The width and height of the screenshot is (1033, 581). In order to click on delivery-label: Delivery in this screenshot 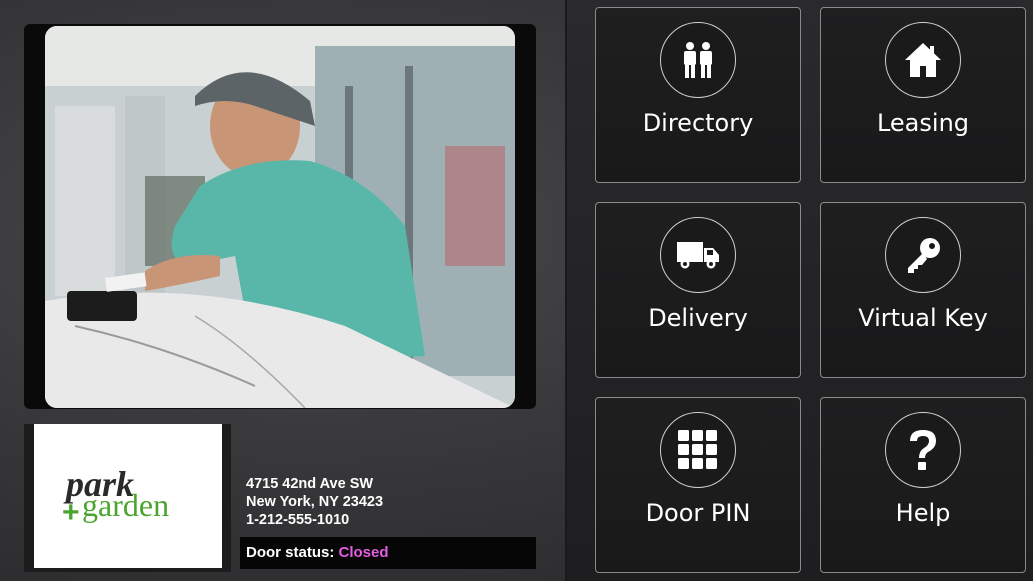, I will do `click(698, 318)`.